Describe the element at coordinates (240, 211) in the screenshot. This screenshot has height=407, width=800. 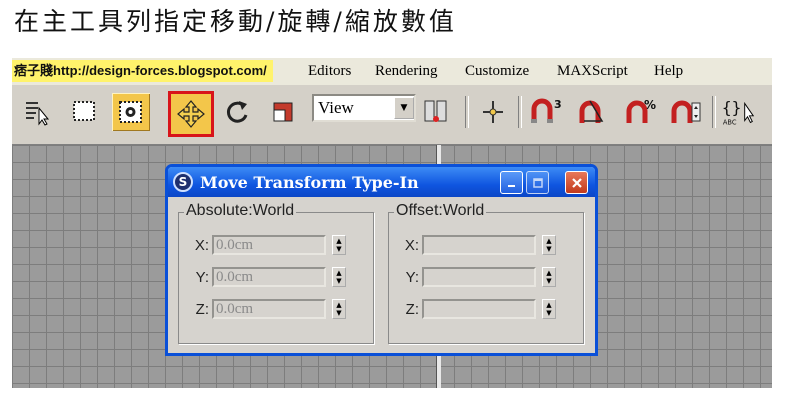
I see `absolute-world-label: Absolute:World` at that location.